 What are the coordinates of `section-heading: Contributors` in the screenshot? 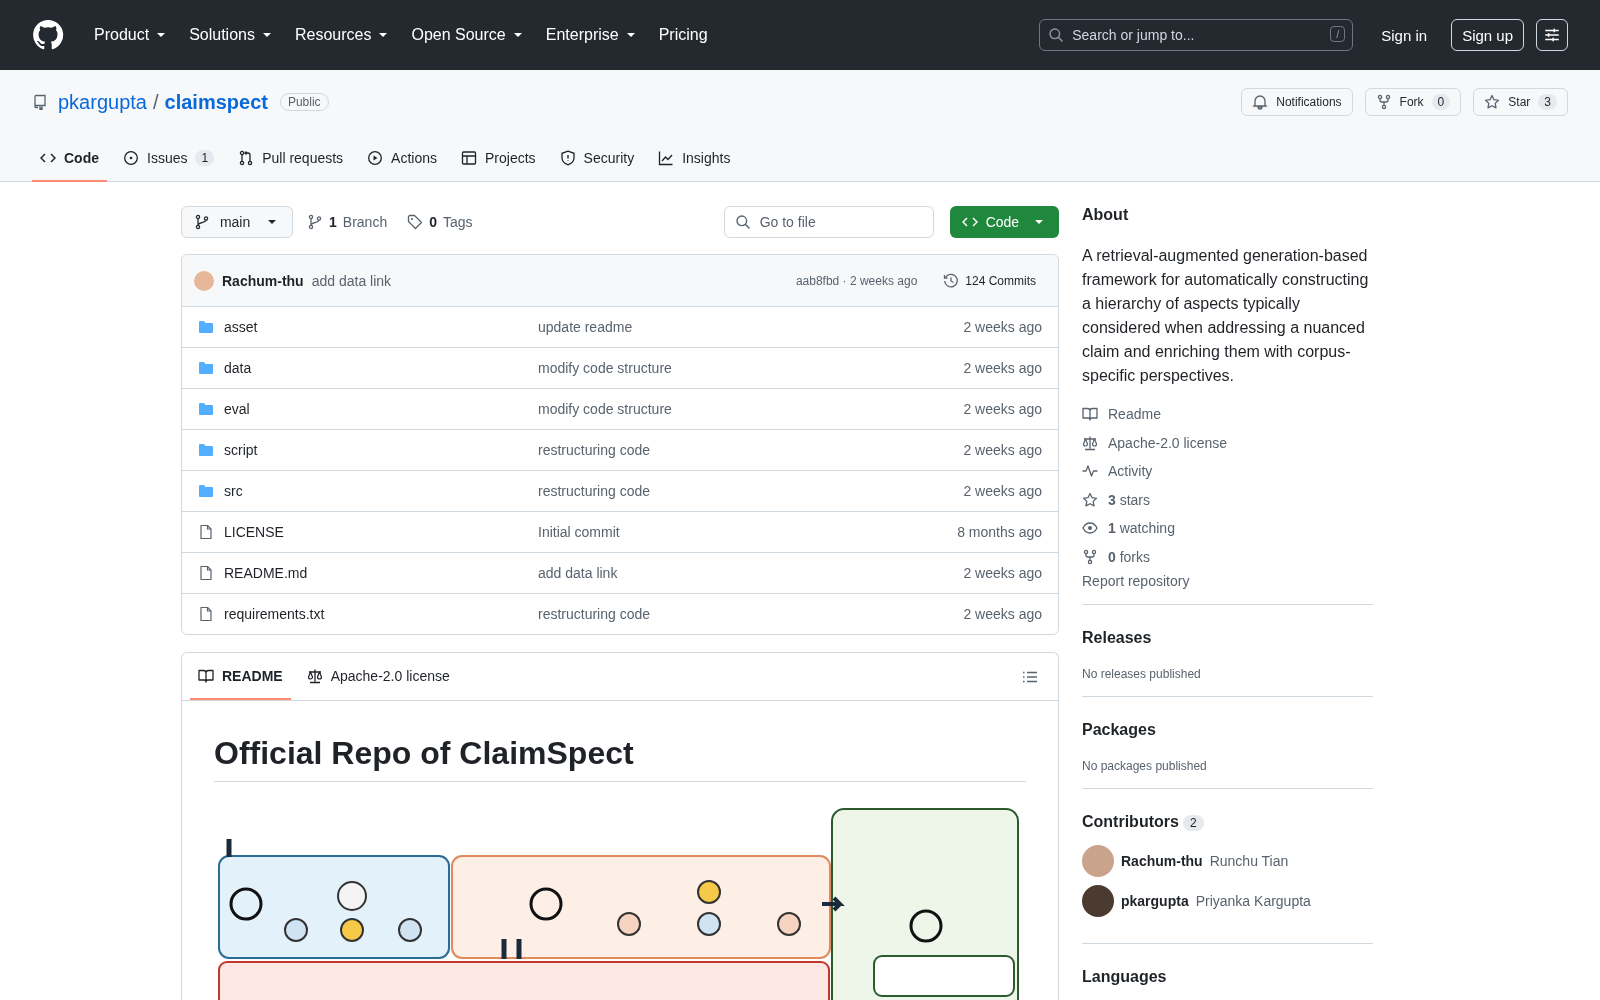 It's located at (1130, 821).